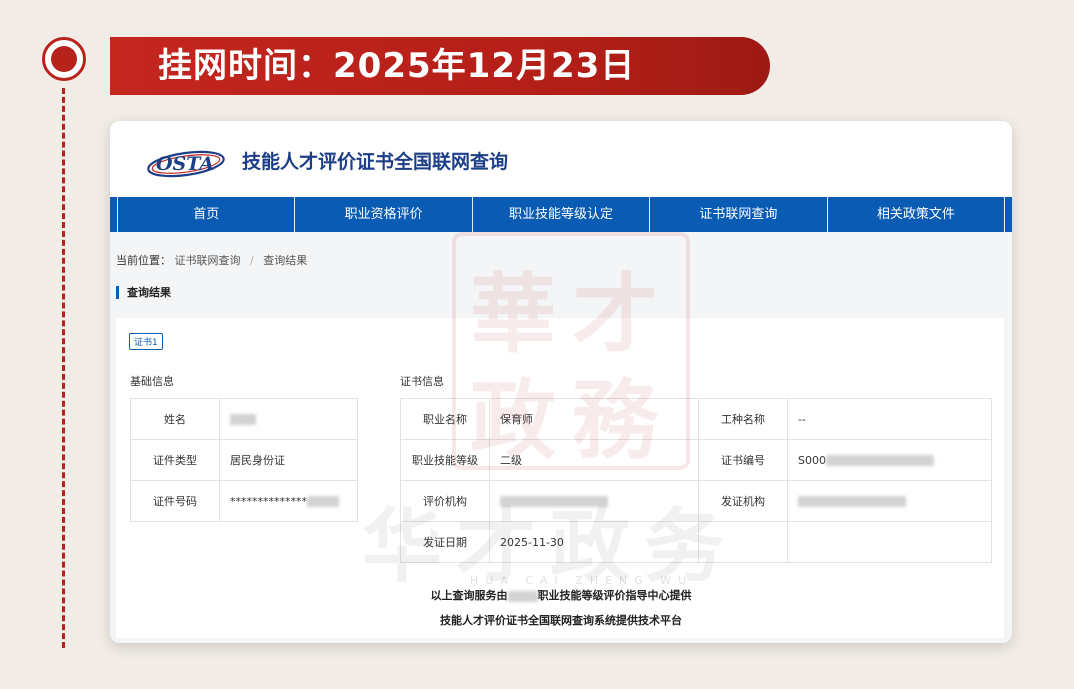 The image size is (1074, 689). Describe the element at coordinates (175, 419) in the screenshot. I see `name-label: 姓名` at that location.